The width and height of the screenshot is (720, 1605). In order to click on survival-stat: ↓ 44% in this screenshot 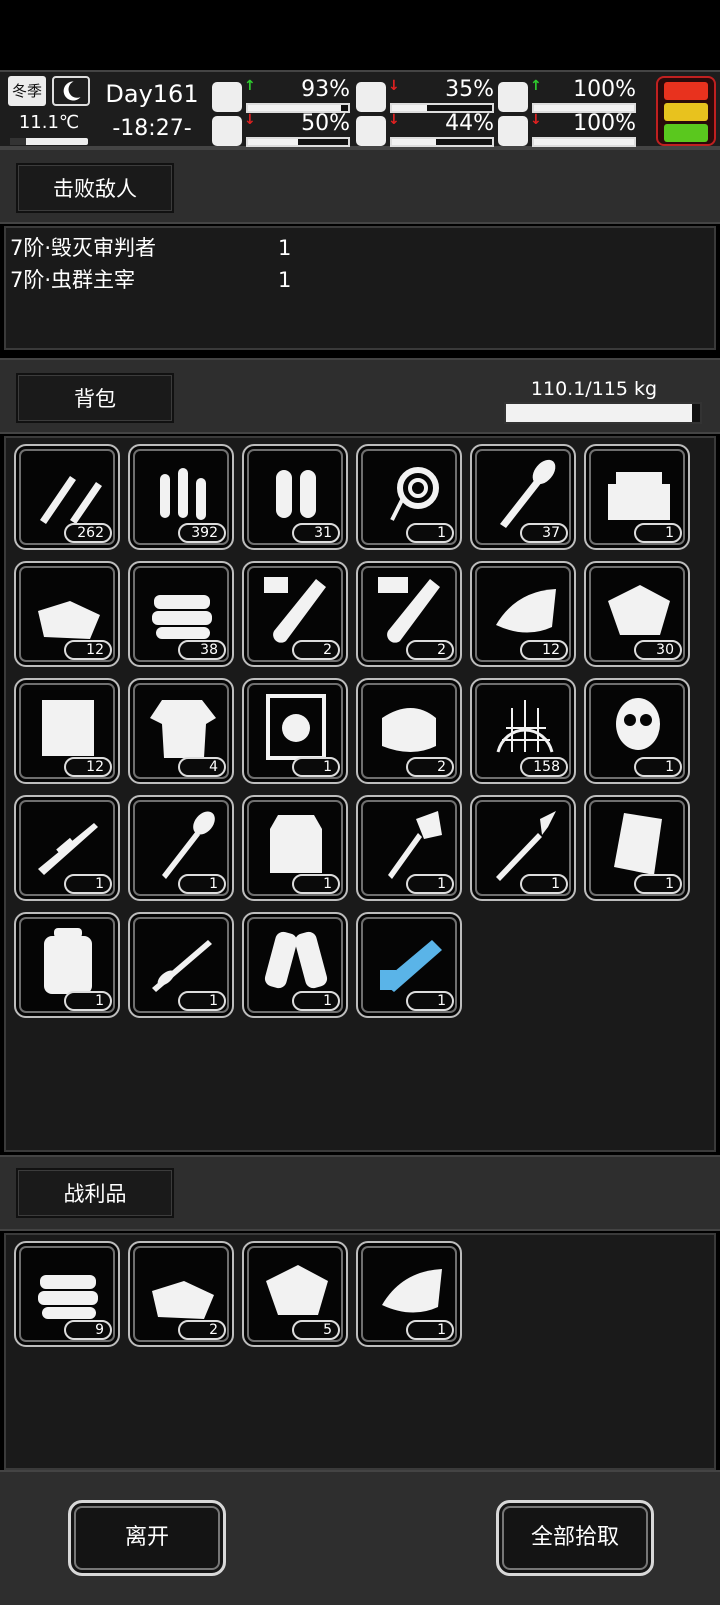, I will do `click(426, 130)`.